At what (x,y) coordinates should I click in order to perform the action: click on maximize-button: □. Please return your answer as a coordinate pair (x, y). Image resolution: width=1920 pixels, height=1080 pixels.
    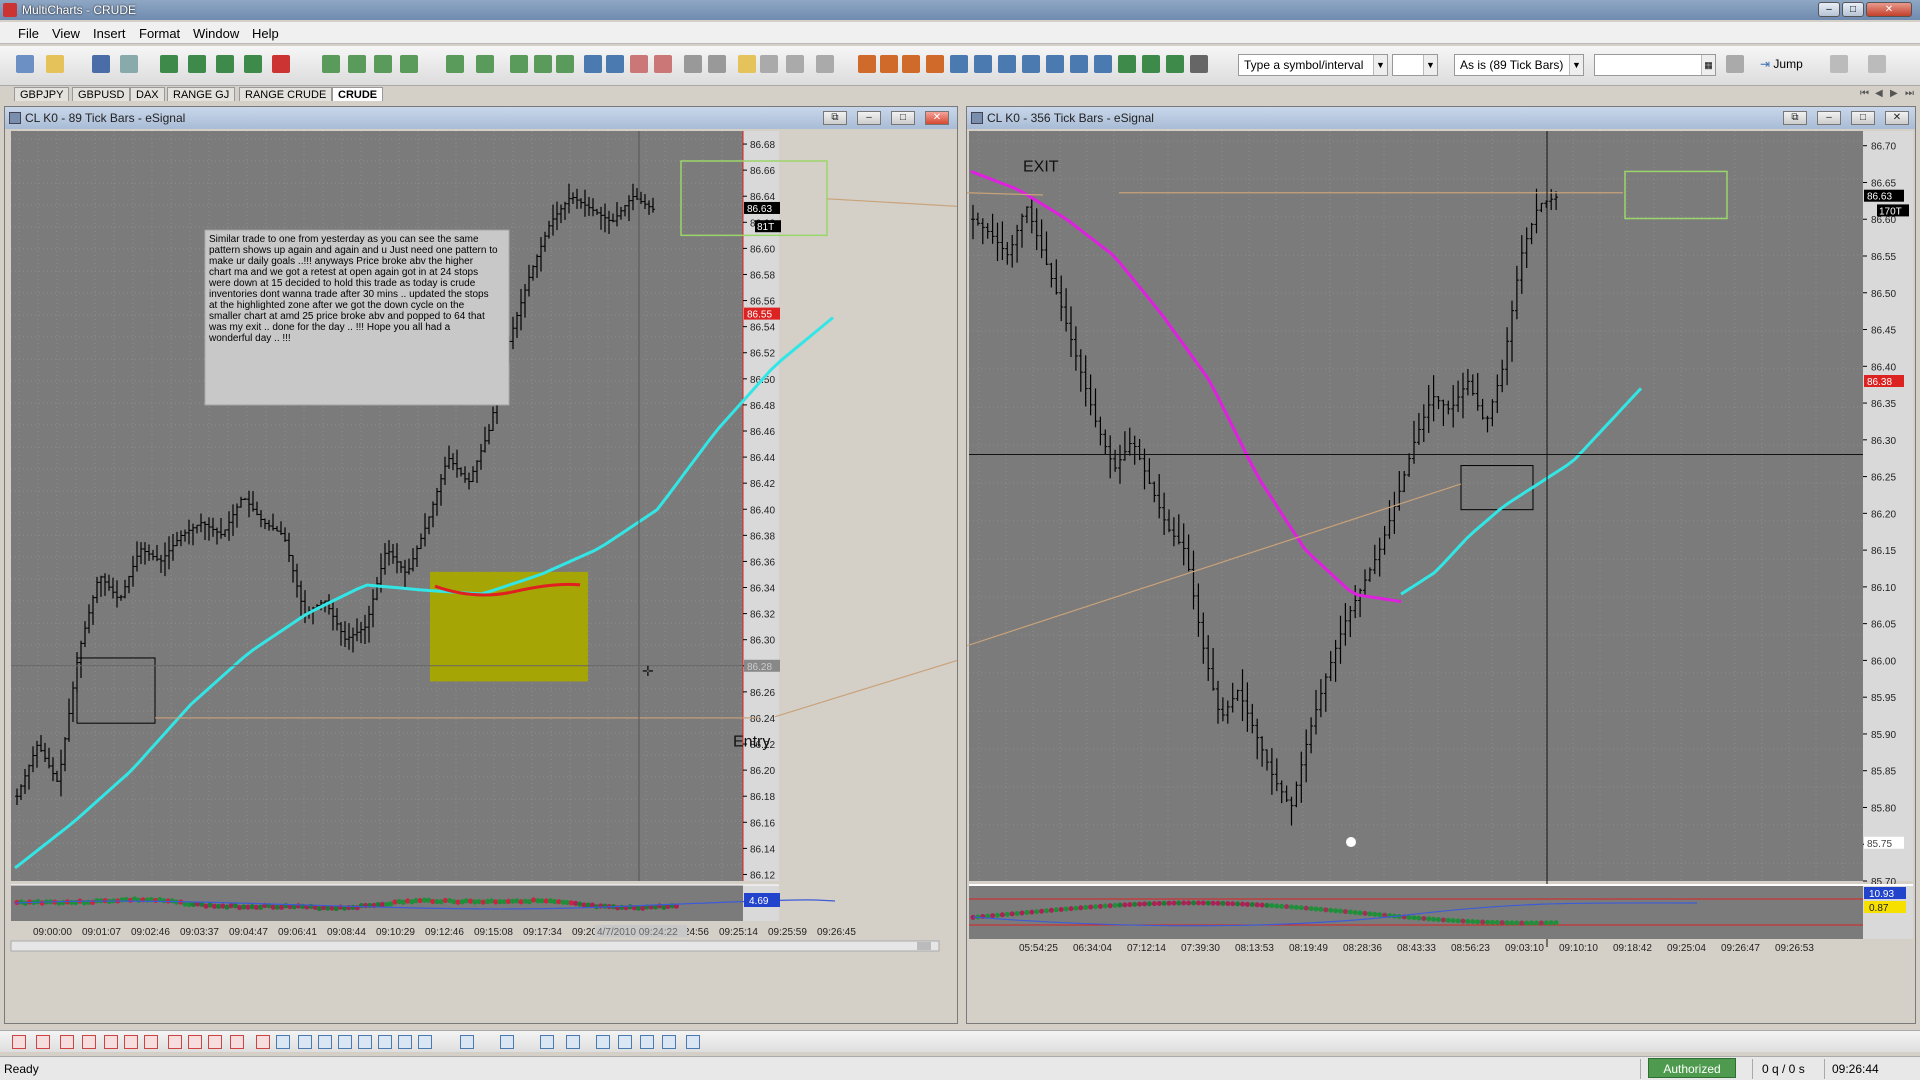
    Looking at the image, I should click on (1853, 9).